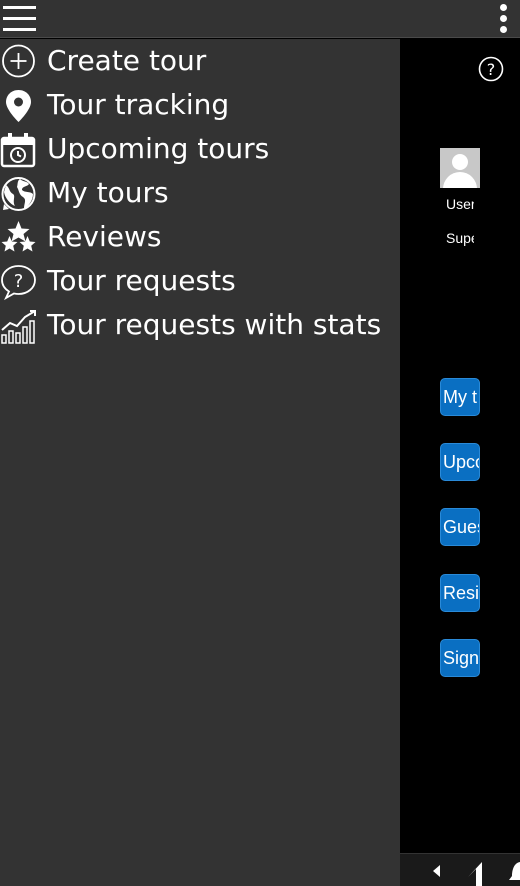  Describe the element at coordinates (460, 462) in the screenshot. I see `upcoming-button: Upco` at that location.